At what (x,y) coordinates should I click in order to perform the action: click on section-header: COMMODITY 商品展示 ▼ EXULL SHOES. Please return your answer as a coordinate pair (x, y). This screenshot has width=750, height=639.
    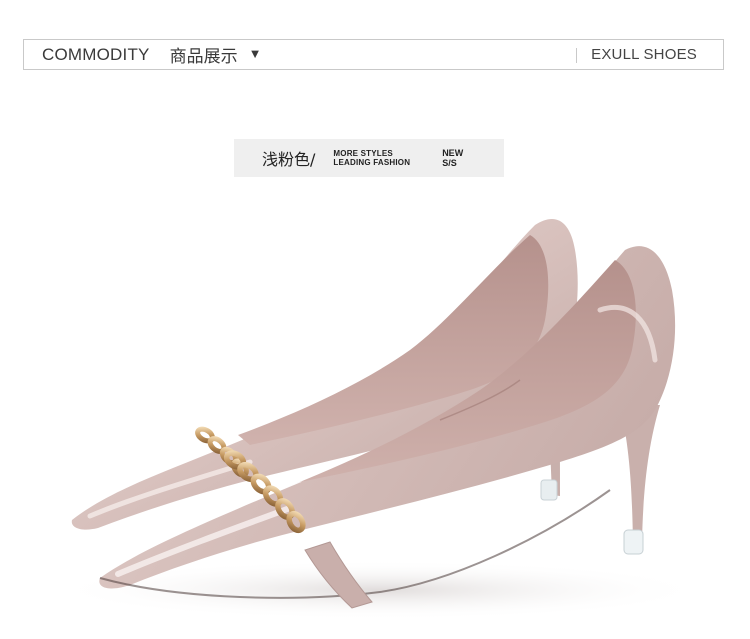
    Looking at the image, I should click on (373, 54).